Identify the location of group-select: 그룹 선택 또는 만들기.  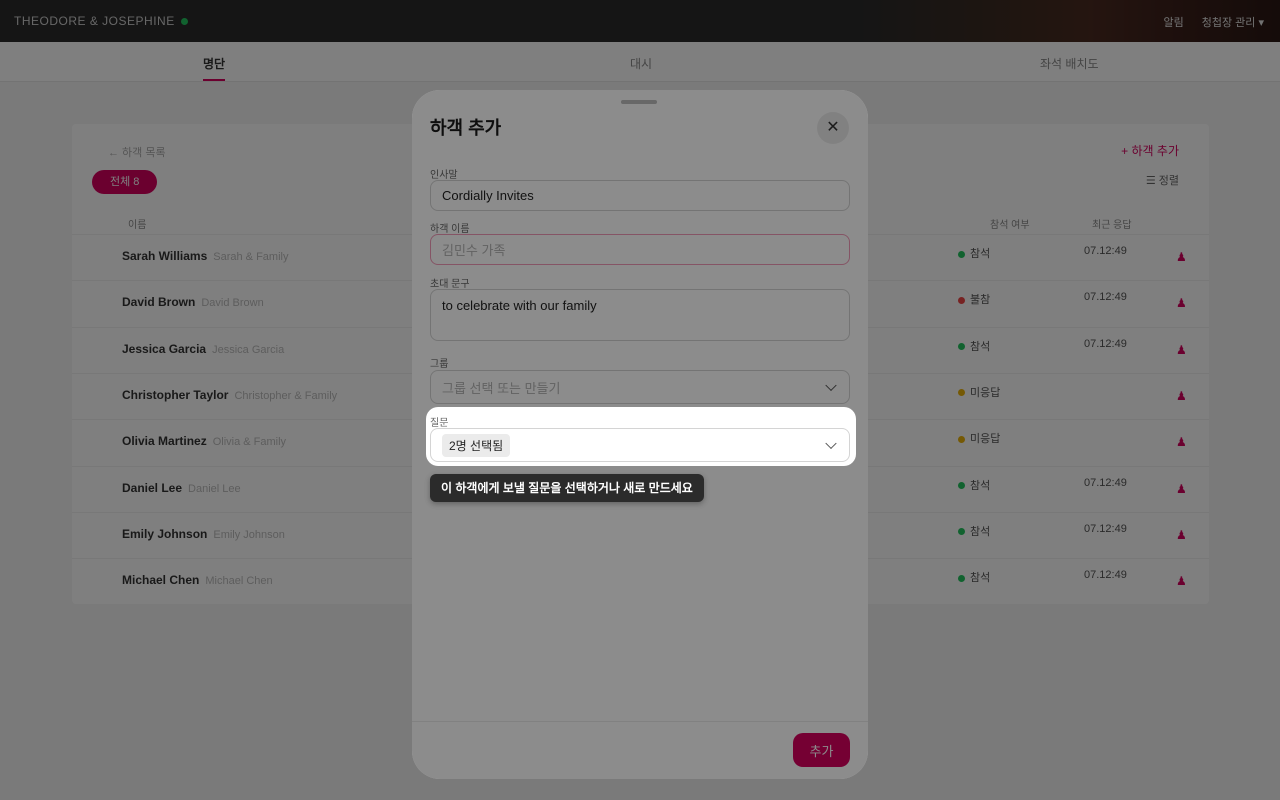
(640, 387).